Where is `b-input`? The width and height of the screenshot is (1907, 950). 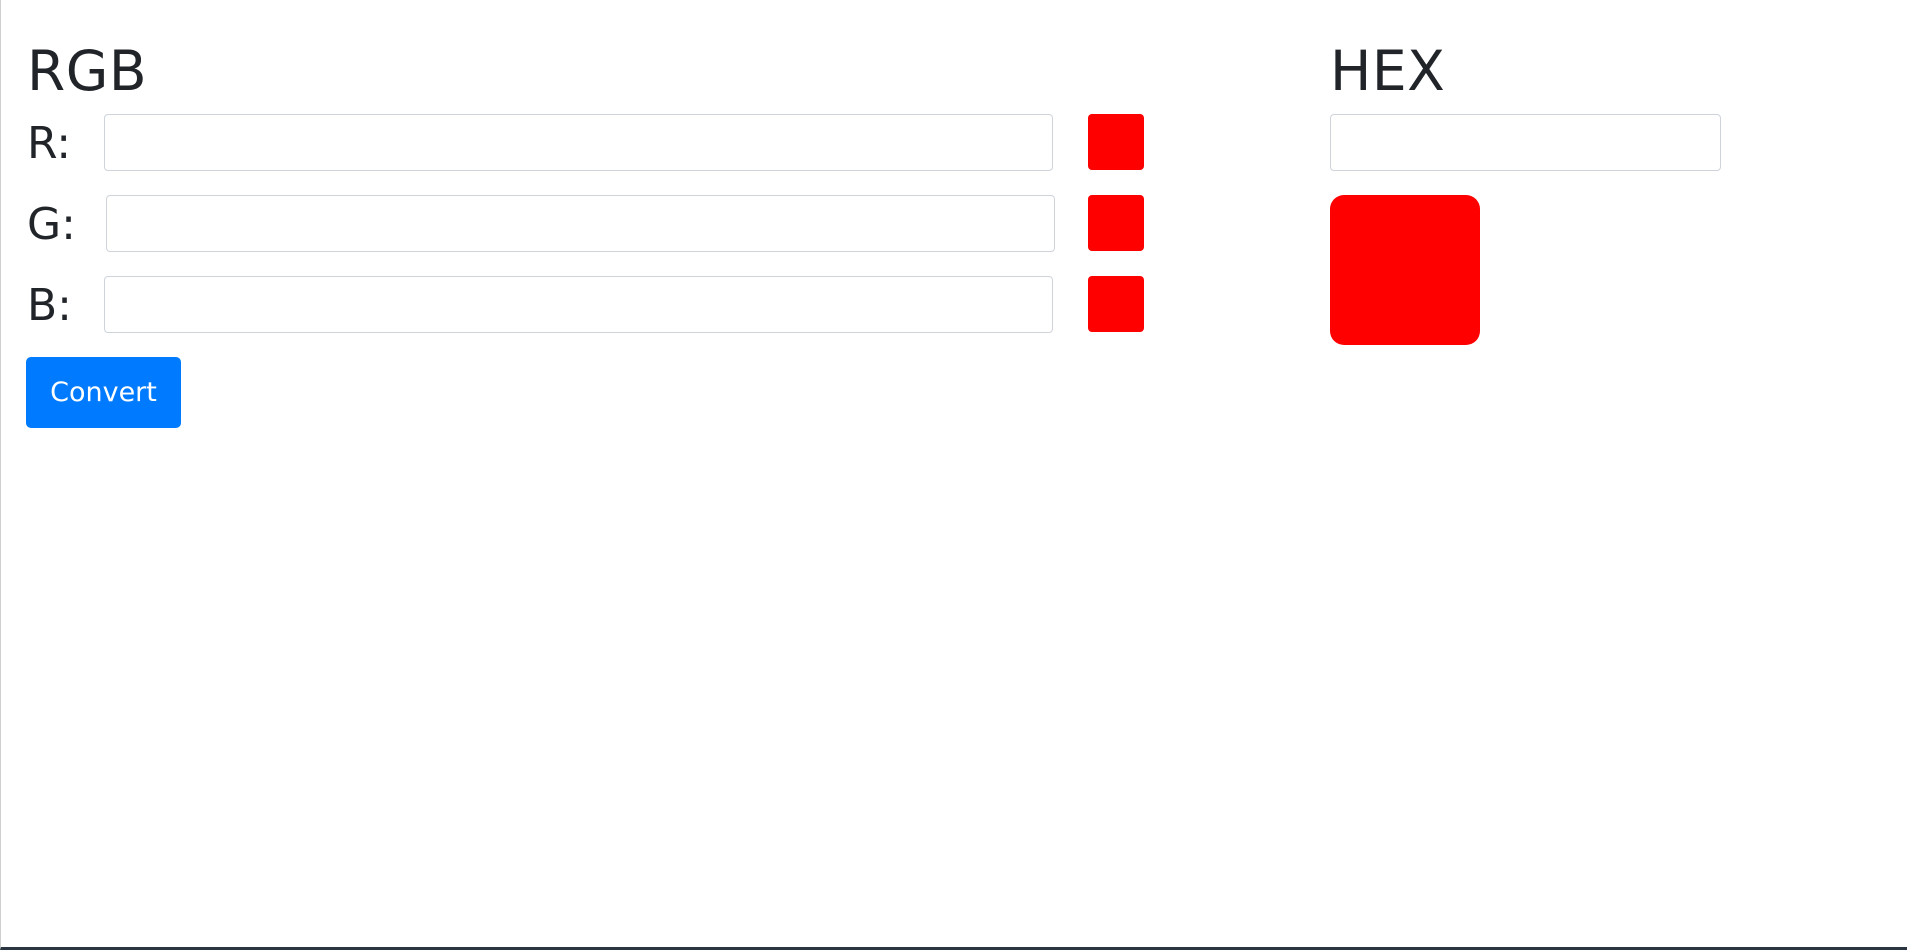 b-input is located at coordinates (578, 304).